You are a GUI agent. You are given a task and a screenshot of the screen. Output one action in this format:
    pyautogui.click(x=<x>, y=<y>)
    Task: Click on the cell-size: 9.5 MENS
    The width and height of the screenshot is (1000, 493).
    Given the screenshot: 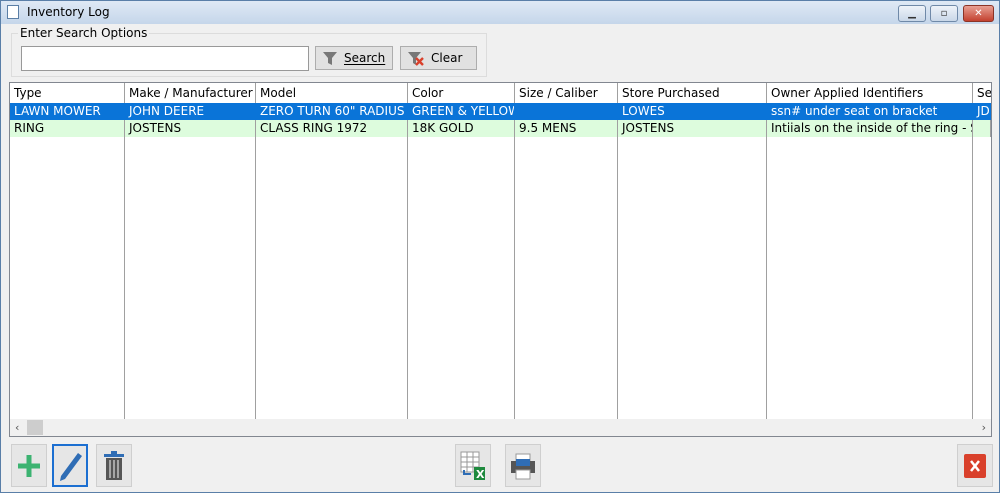 What is the action you would take?
    pyautogui.click(x=566, y=128)
    